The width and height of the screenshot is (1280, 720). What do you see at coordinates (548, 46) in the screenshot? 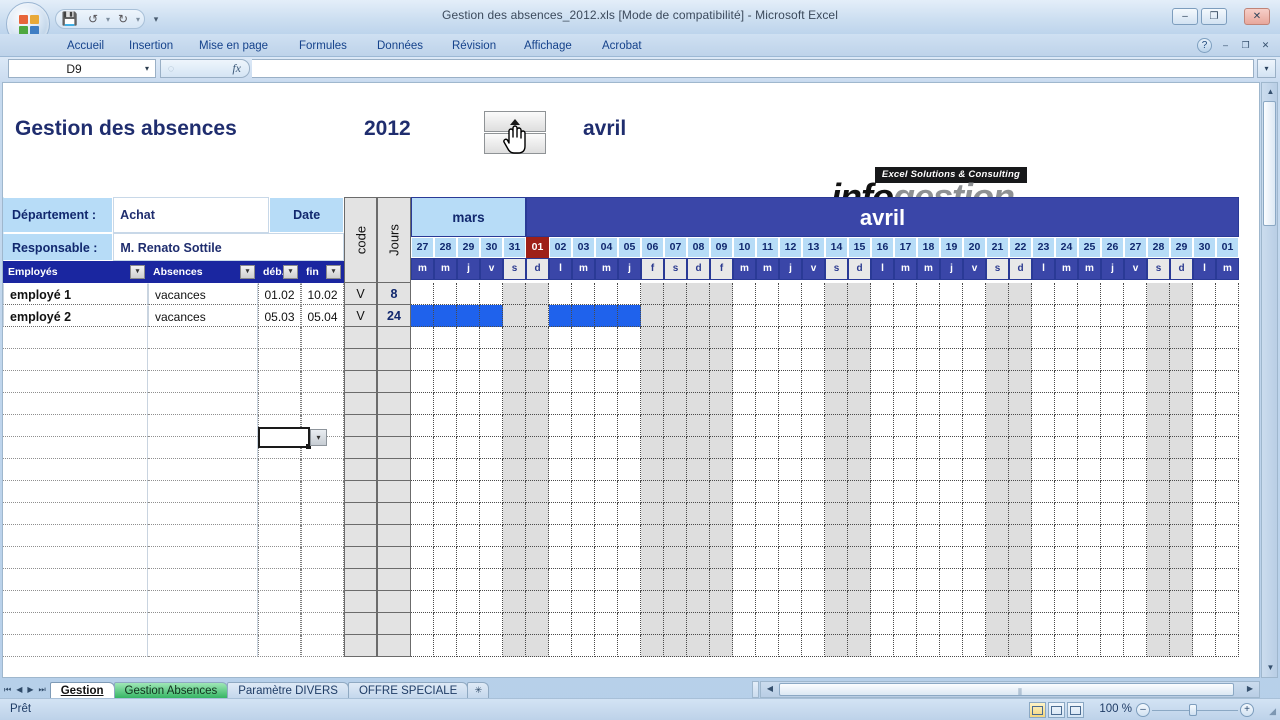
I see `tab-affichage: Affichage` at bounding box center [548, 46].